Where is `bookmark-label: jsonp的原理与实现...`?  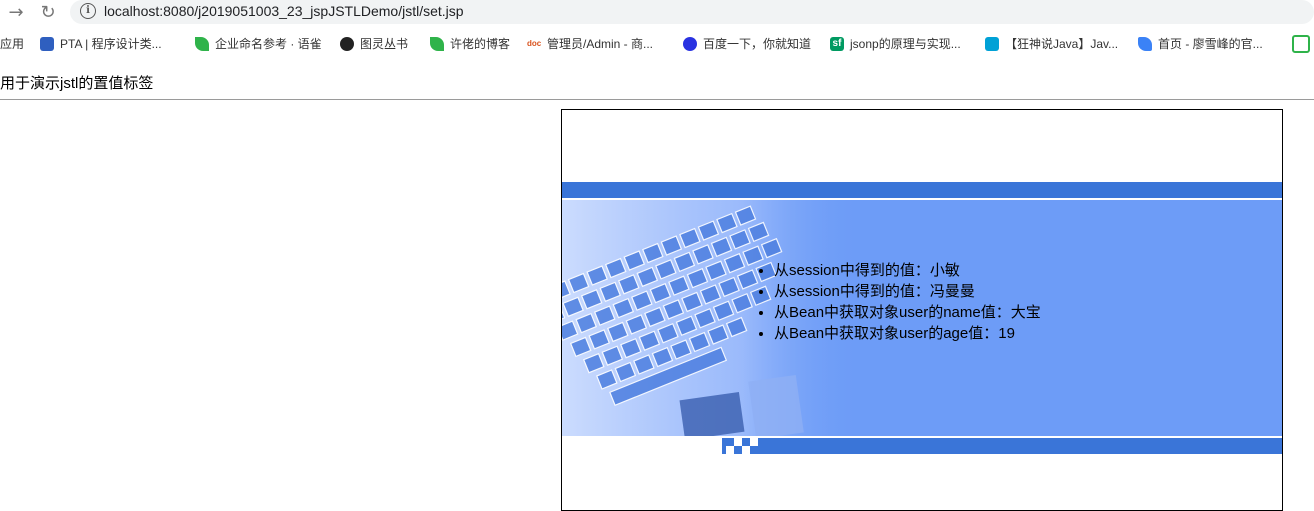
bookmark-label: jsonp的原理与实现... is located at coordinates (905, 44).